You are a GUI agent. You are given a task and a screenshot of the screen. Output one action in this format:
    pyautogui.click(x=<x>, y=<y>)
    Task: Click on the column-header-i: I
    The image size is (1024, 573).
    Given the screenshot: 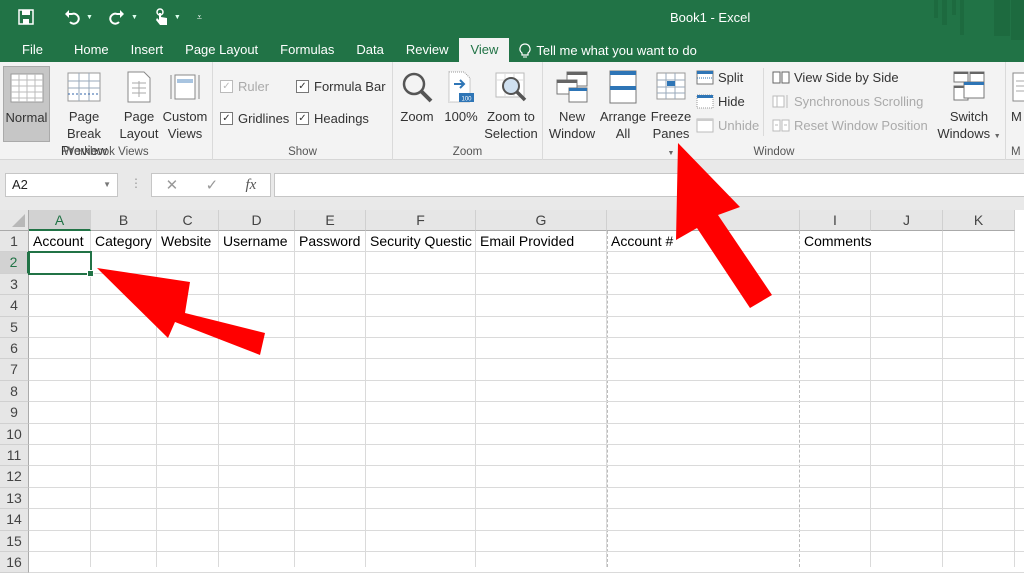 What is the action you would take?
    pyautogui.click(x=835, y=220)
    